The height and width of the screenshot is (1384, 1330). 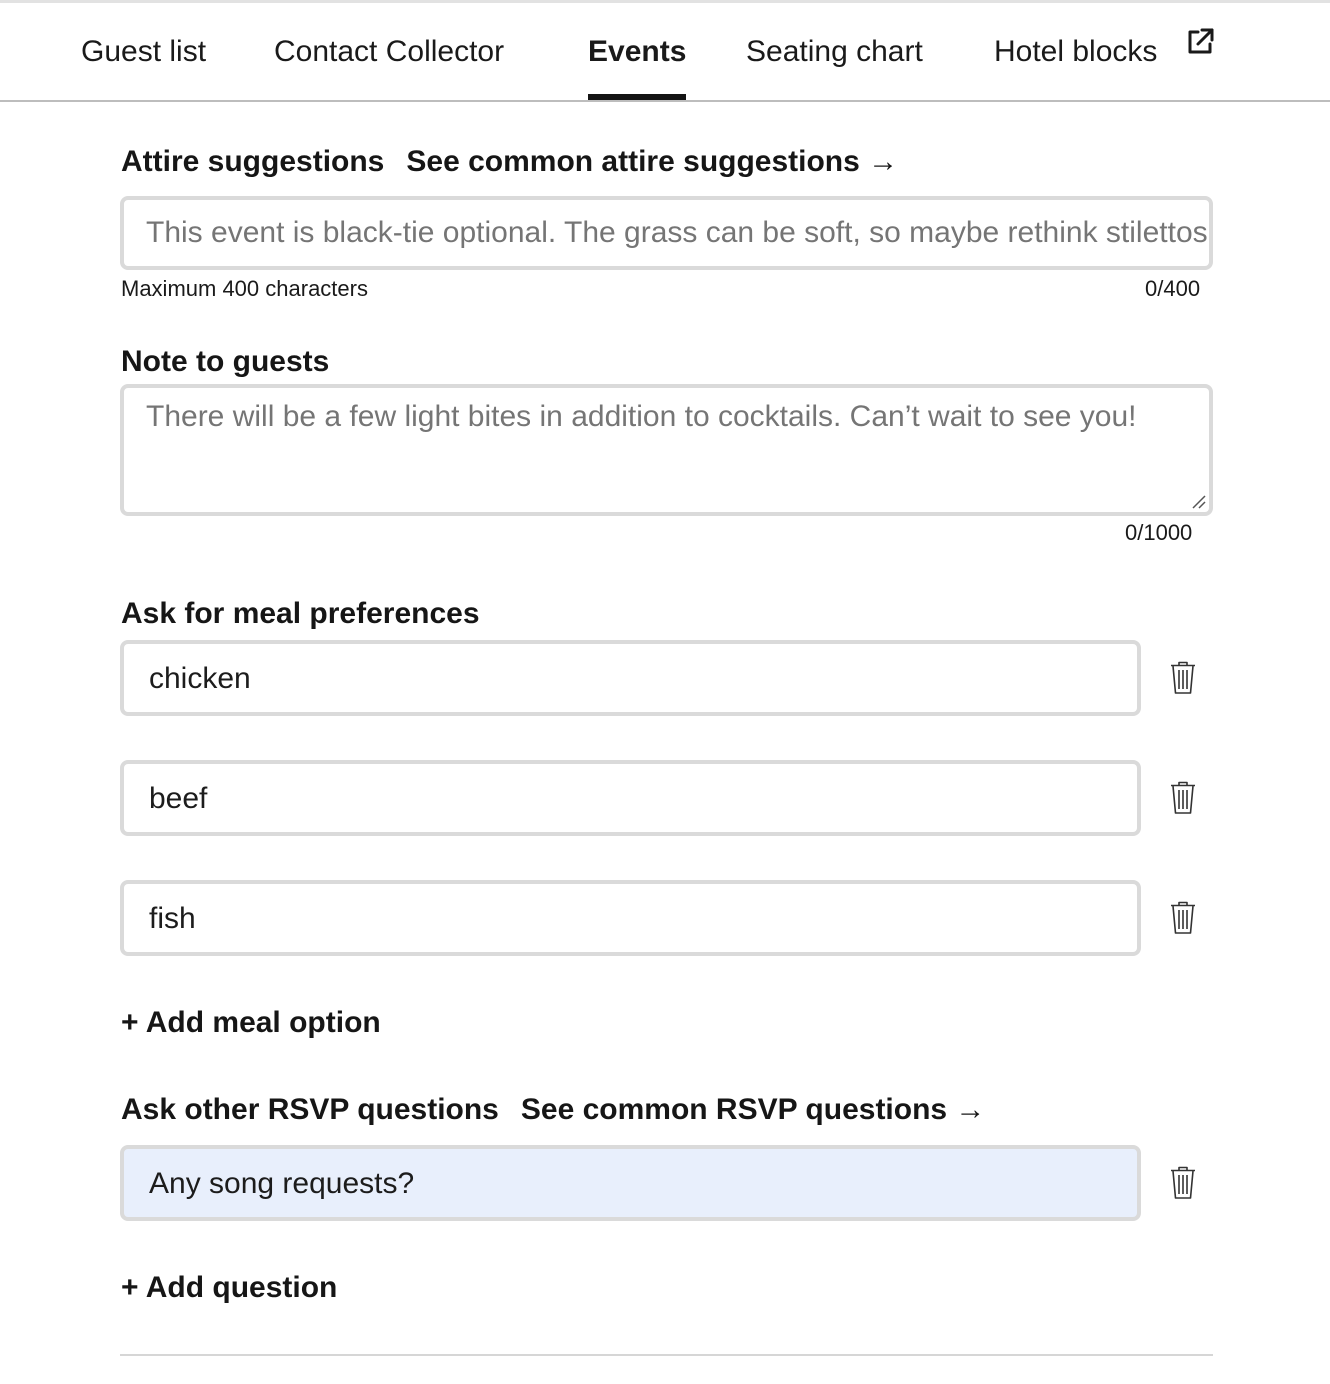 What do you see at coordinates (1076, 51) in the screenshot?
I see `tab-label: Hotel blocks` at bounding box center [1076, 51].